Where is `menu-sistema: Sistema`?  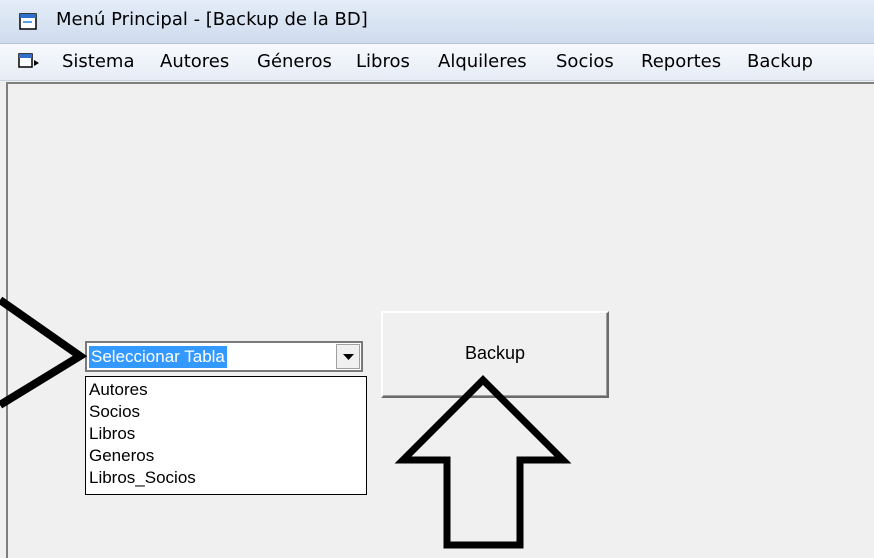
menu-sistema: Sistema is located at coordinates (98, 61).